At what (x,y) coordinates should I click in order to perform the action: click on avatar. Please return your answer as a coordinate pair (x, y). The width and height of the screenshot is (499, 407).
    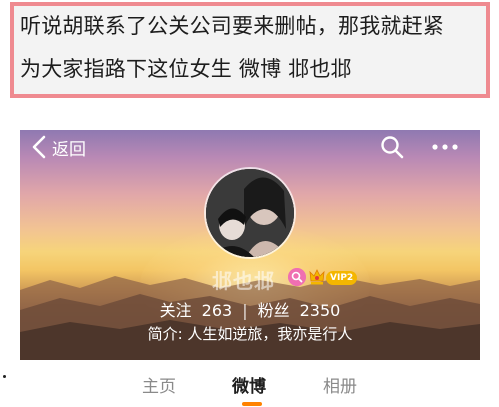
    Looking at the image, I should click on (250, 213).